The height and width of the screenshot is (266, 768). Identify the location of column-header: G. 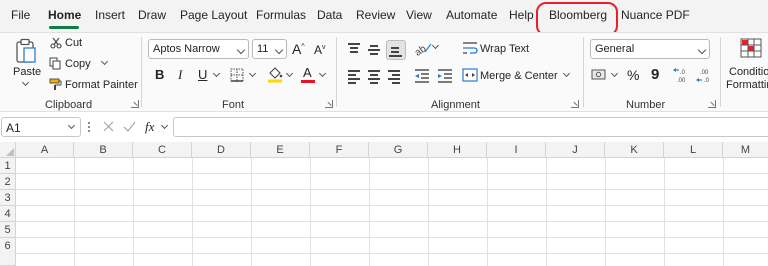
(398, 150).